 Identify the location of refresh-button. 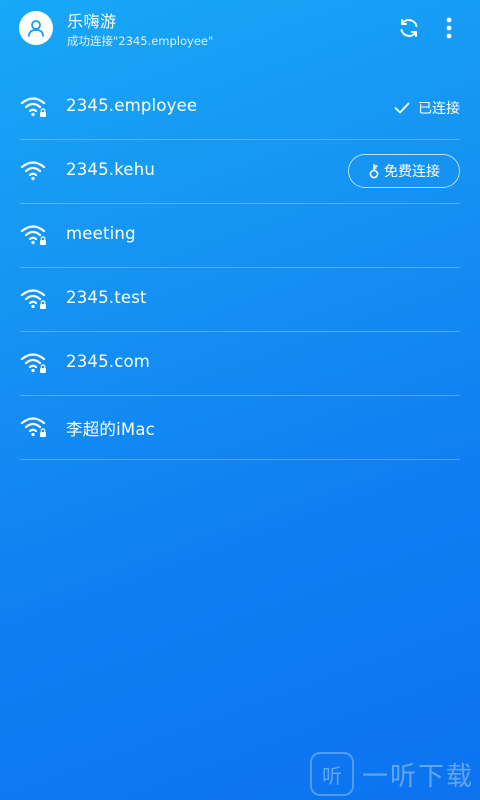
(409, 28).